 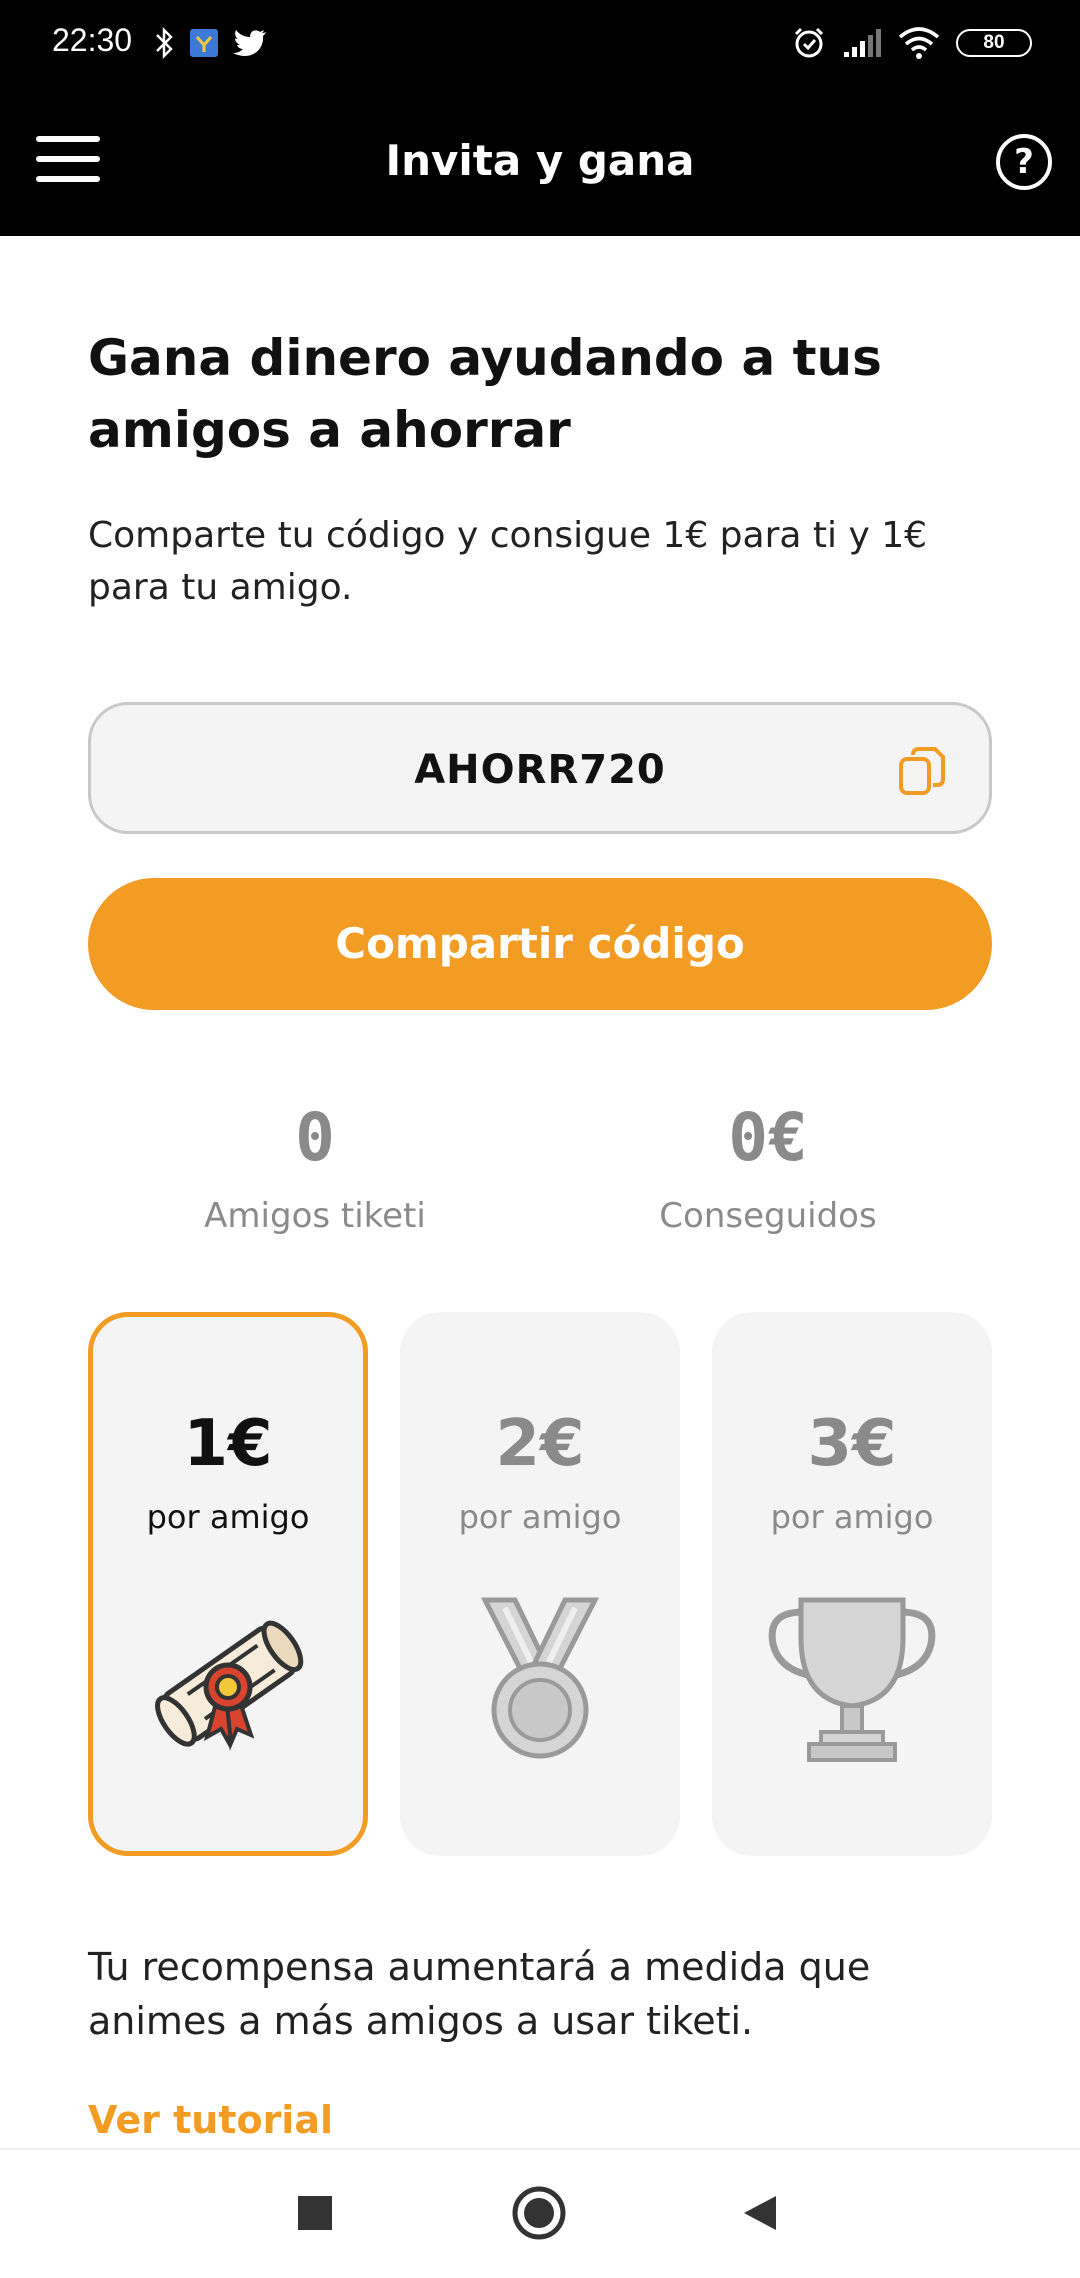 I want to click on status-left-icons, so click(x=211, y=43).